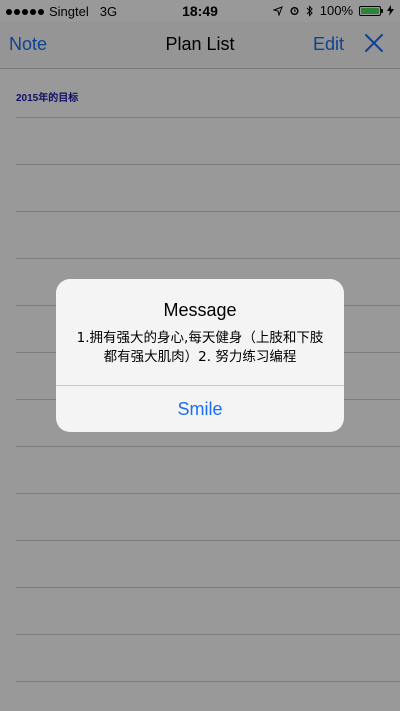 This screenshot has width=400, height=711. What do you see at coordinates (200, 347) in the screenshot?
I see `alert-message: 1.拥有强大的身心,每天健身（上肢和下肢都有强大肌肉）2. 努力练习编程` at bounding box center [200, 347].